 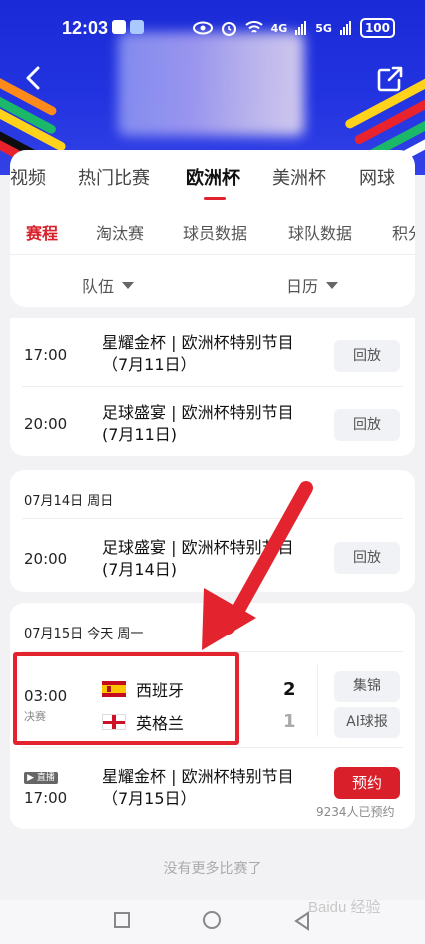 What do you see at coordinates (126, 698) in the screenshot?
I see `highlight-box` at bounding box center [126, 698].